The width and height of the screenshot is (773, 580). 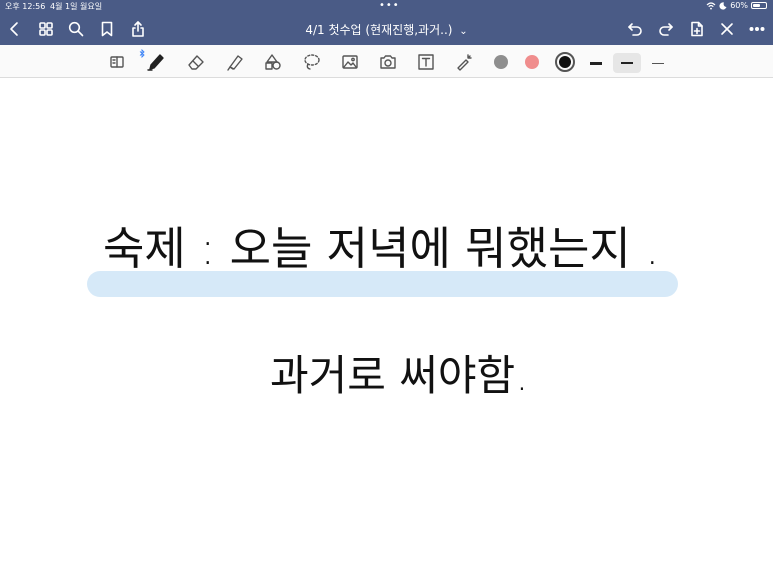 I want to click on stroke-width-thin, so click(x=658, y=63).